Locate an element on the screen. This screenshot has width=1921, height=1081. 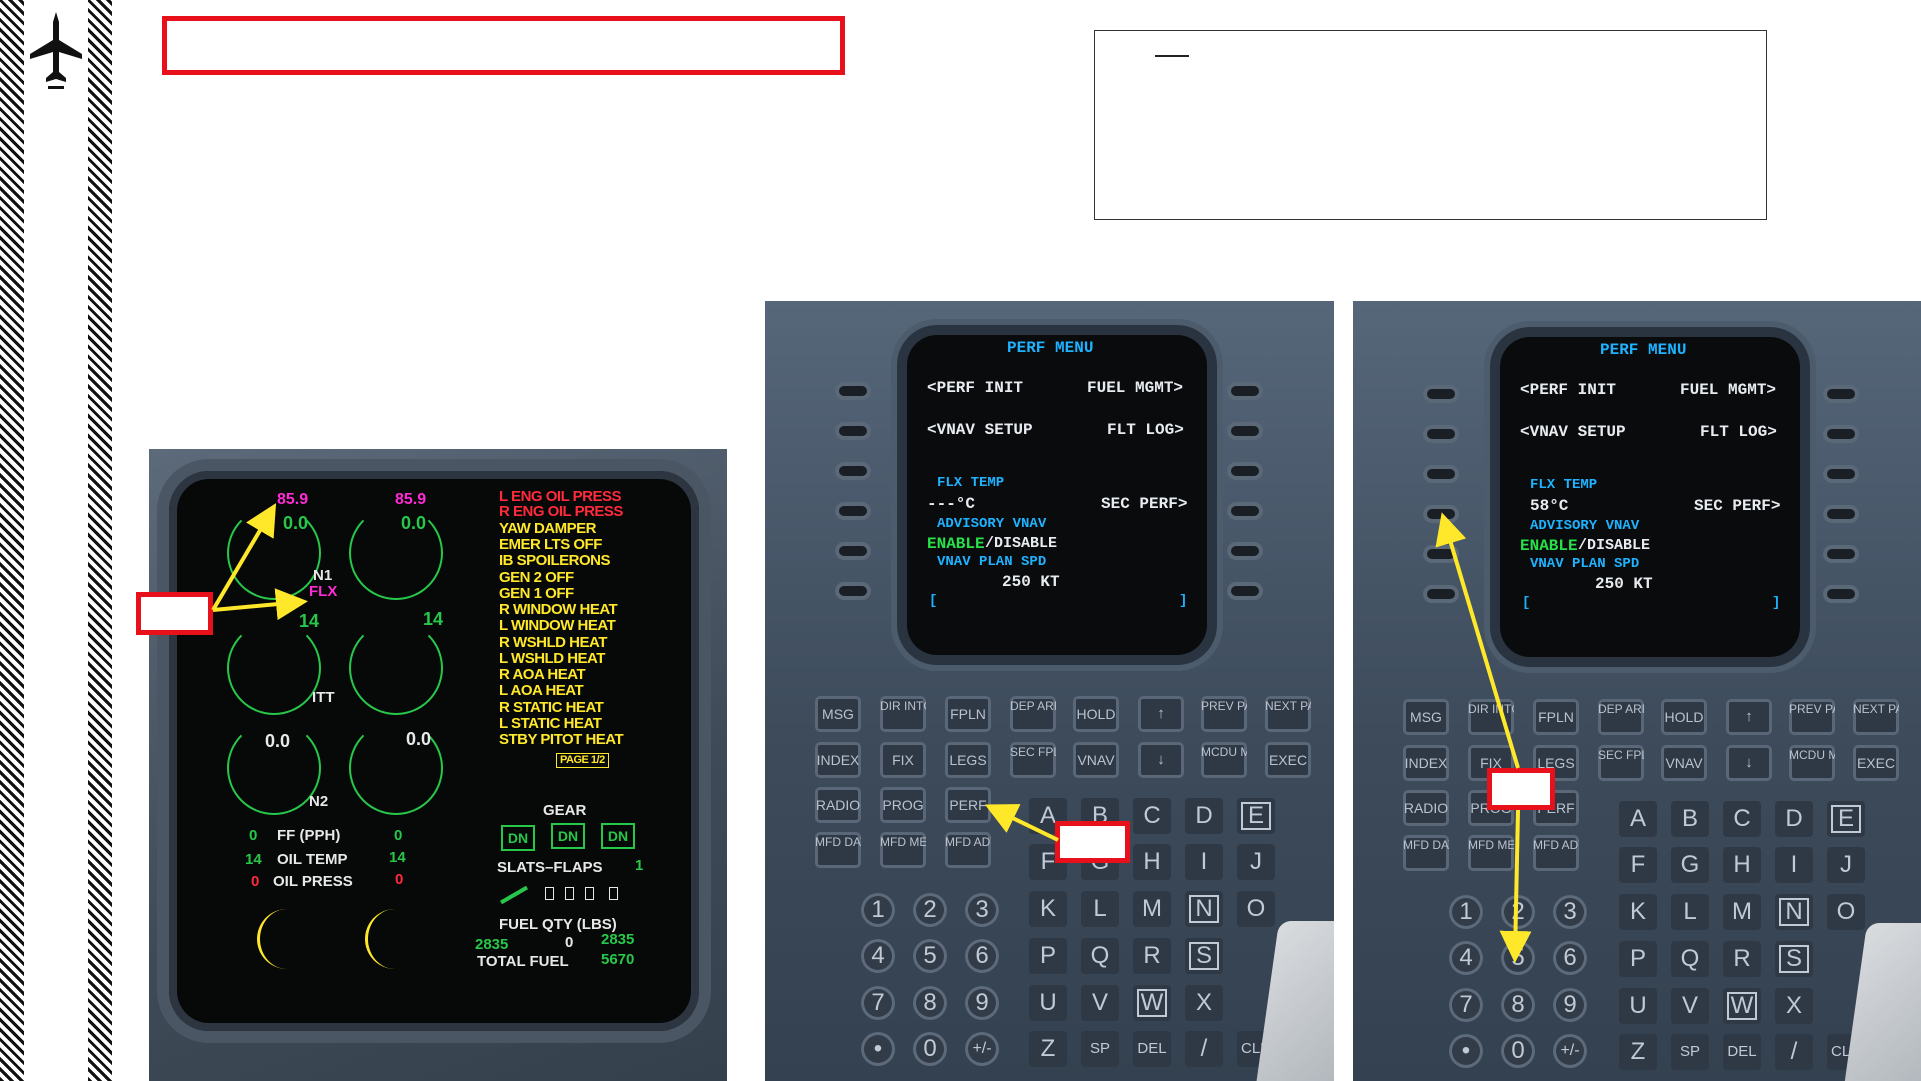
key-plus-minus-r: +/- is located at coordinates (1570, 1051).